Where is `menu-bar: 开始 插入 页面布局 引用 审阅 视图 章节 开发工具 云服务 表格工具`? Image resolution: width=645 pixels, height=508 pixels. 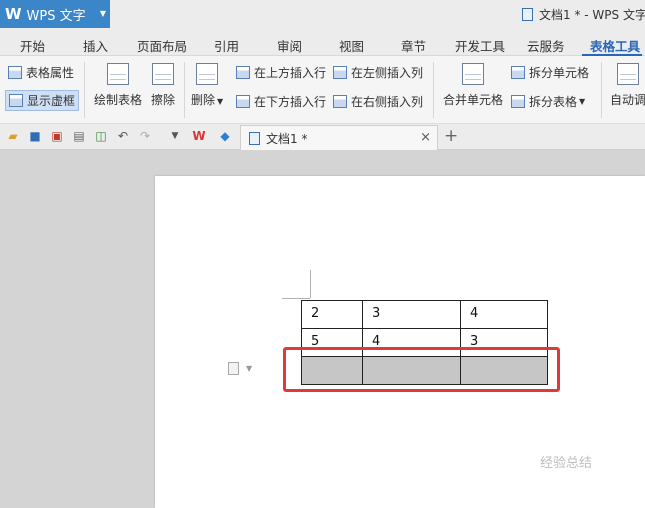
menu-bar: 开始 插入 页面布局 引用 审阅 视图 章节 开发工具 云服务 表格工具 is located at coordinates (322, 43).